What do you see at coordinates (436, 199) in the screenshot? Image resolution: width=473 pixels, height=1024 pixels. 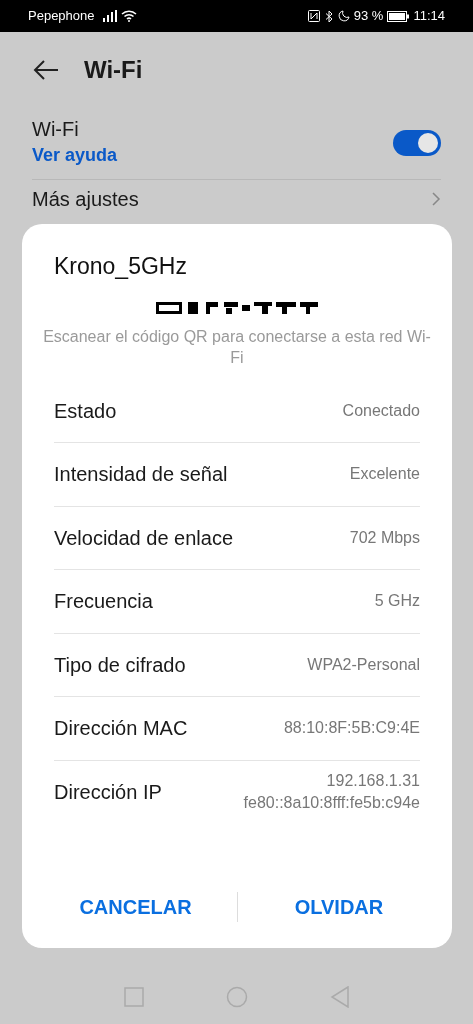 I see `chevron-right-icon` at bounding box center [436, 199].